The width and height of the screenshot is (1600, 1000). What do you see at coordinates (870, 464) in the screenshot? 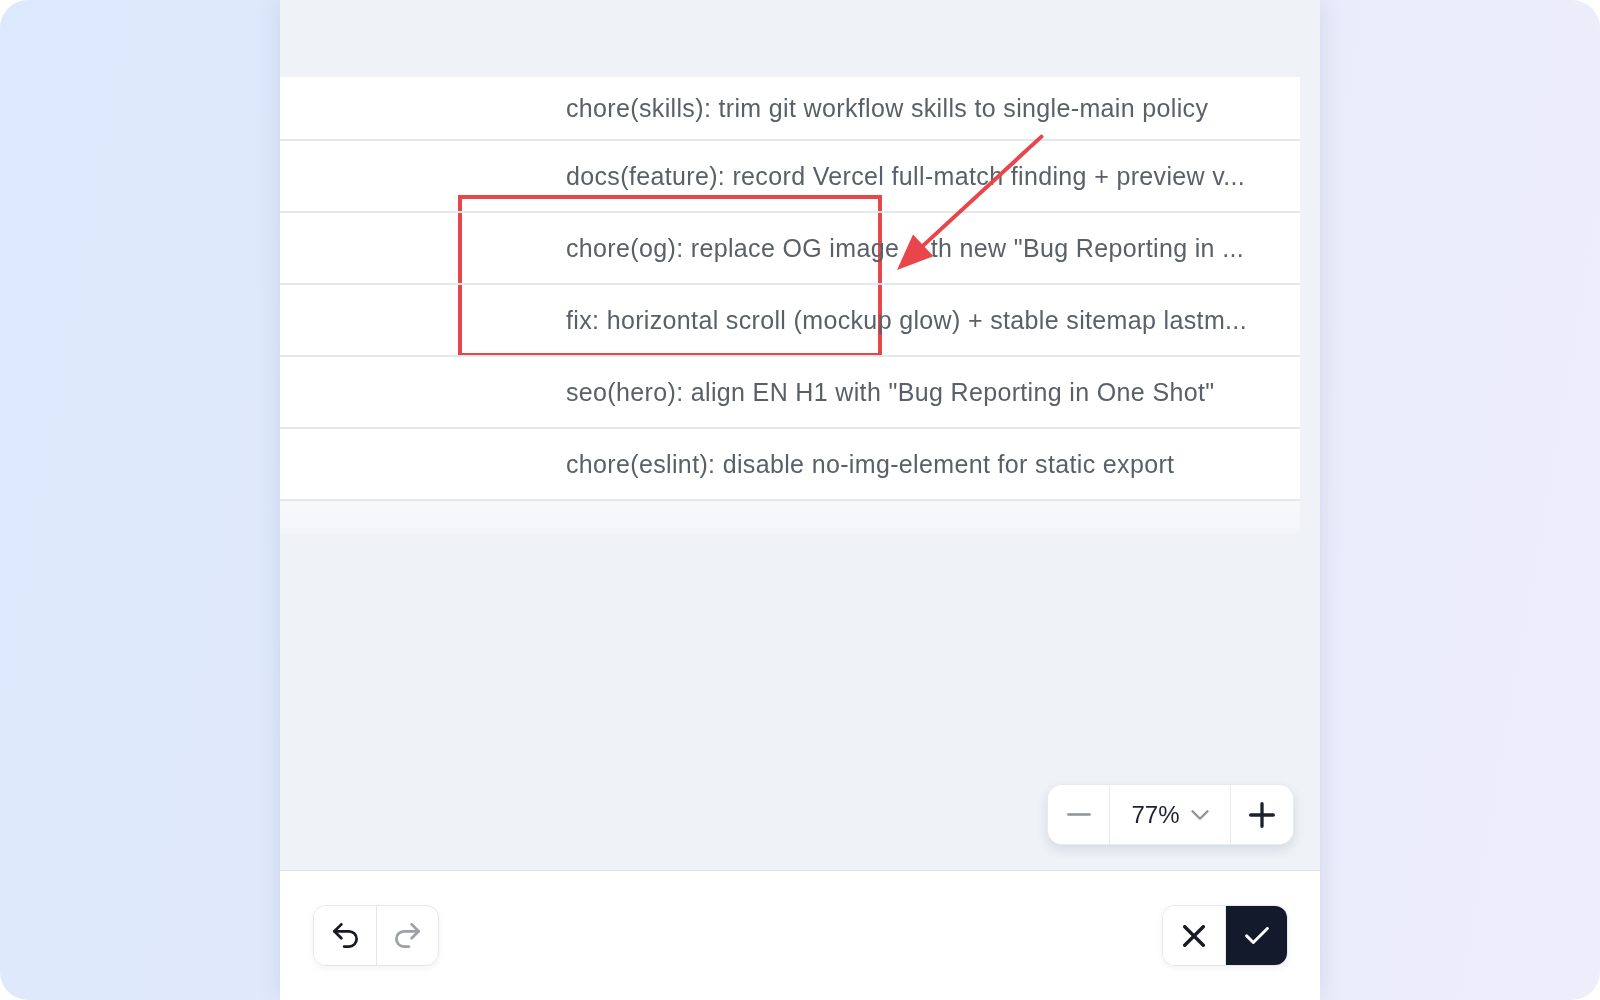
I see `commit-message: chore(eslint): disable no-img-element for static export` at bounding box center [870, 464].